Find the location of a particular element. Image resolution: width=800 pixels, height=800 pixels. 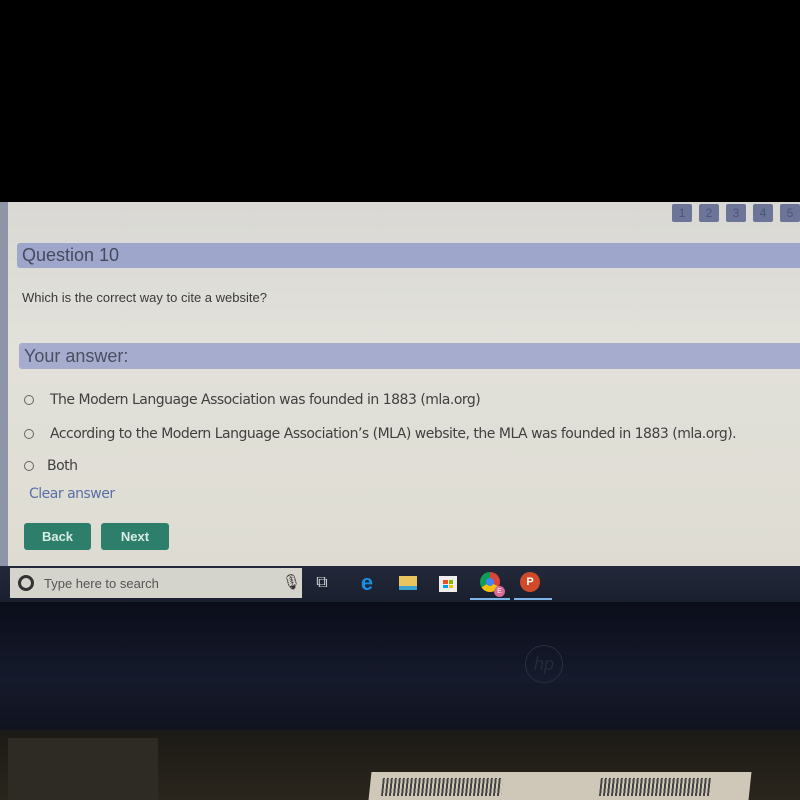

barcode-sticker is located at coordinates (560, 786).